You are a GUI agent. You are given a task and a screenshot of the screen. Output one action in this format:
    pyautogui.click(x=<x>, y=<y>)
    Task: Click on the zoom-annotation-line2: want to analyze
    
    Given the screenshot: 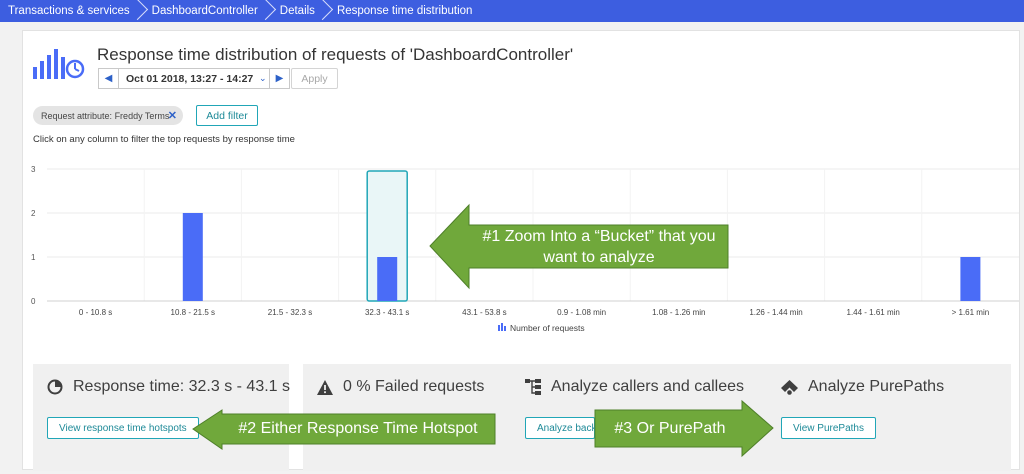 What is the action you would take?
    pyautogui.click(x=599, y=257)
    